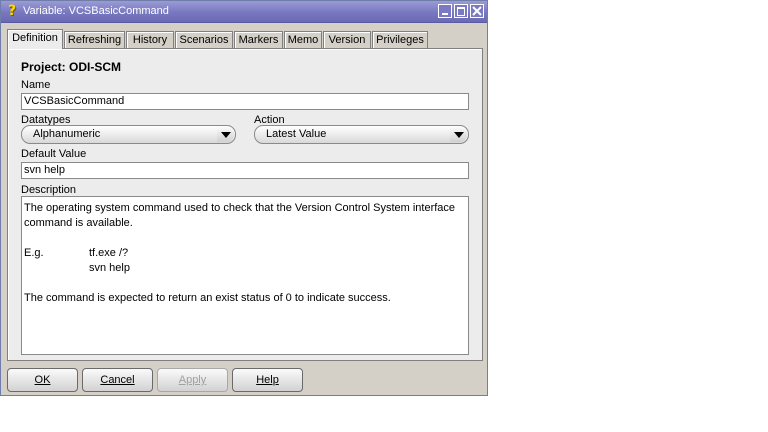 The image size is (768, 432). What do you see at coordinates (35, 39) in the screenshot?
I see `tab-definition: Definition` at bounding box center [35, 39].